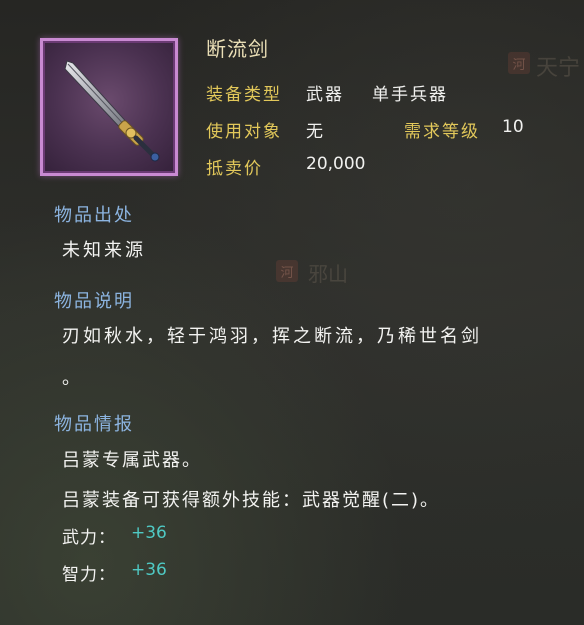 This screenshot has height=625, width=584. Describe the element at coordinates (336, 164) in the screenshot. I see `price-value: 20,000` at that location.